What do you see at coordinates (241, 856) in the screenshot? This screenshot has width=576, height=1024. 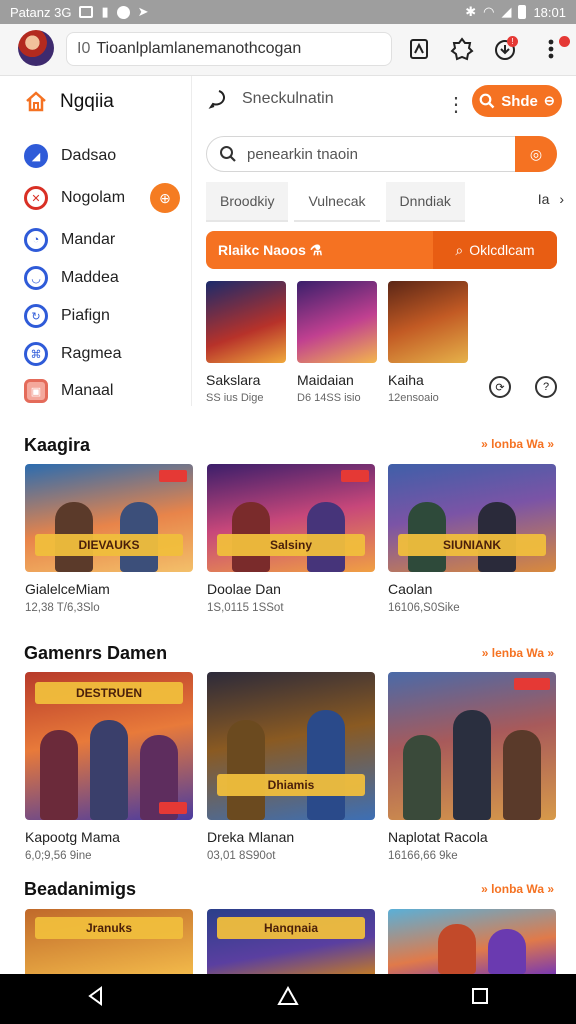 I see `card-sub: 03,01 8S90ot` at bounding box center [241, 856].